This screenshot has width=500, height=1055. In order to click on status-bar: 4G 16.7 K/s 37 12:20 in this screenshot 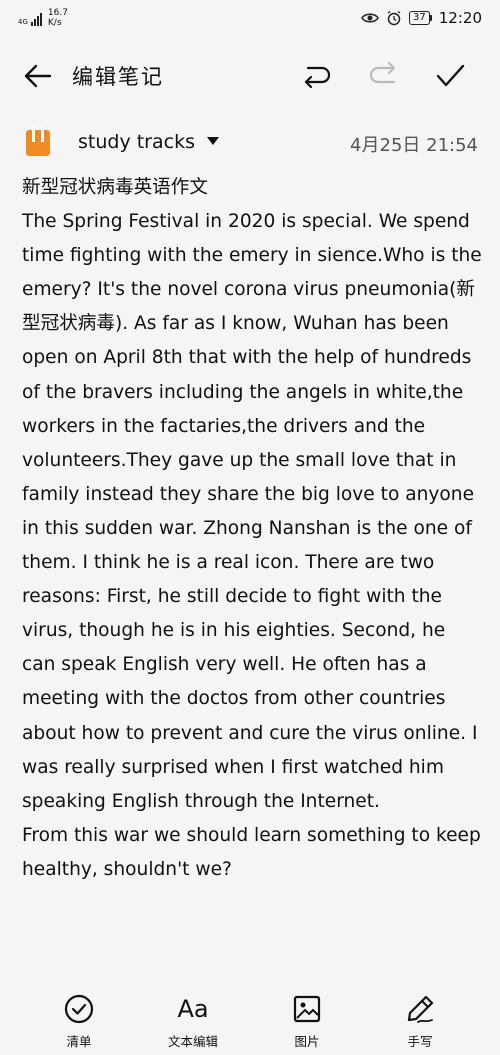, I will do `click(250, 20)`.